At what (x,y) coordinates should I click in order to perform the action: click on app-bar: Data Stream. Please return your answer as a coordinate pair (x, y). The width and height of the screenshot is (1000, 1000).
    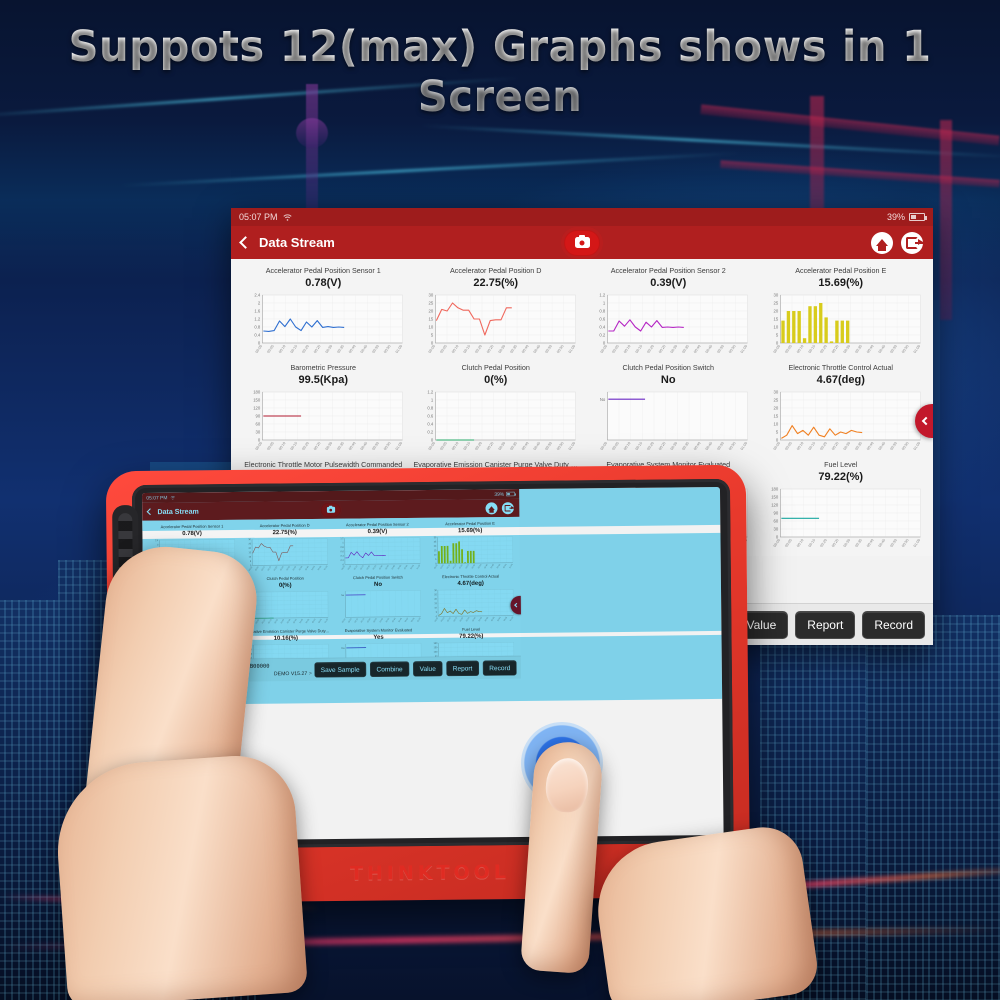
    Looking at the image, I should click on (582, 242).